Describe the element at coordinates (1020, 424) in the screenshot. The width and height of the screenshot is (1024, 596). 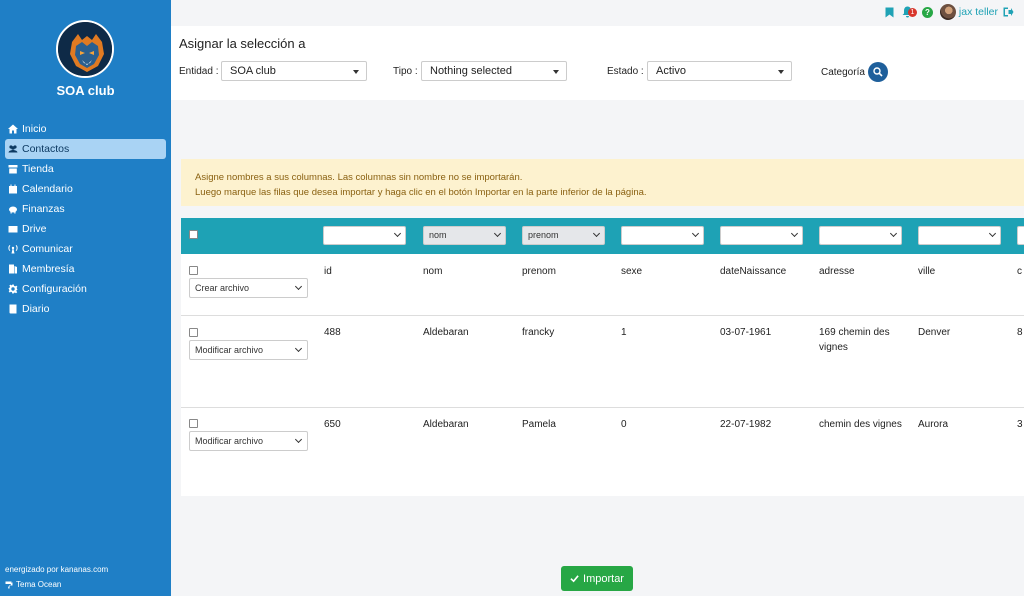
I see `table-cell: 3` at that location.